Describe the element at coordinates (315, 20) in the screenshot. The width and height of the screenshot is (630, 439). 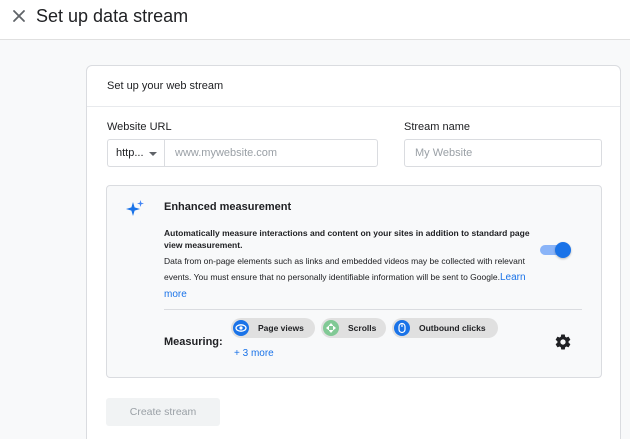
I see `top-bar: Set up data stream` at that location.